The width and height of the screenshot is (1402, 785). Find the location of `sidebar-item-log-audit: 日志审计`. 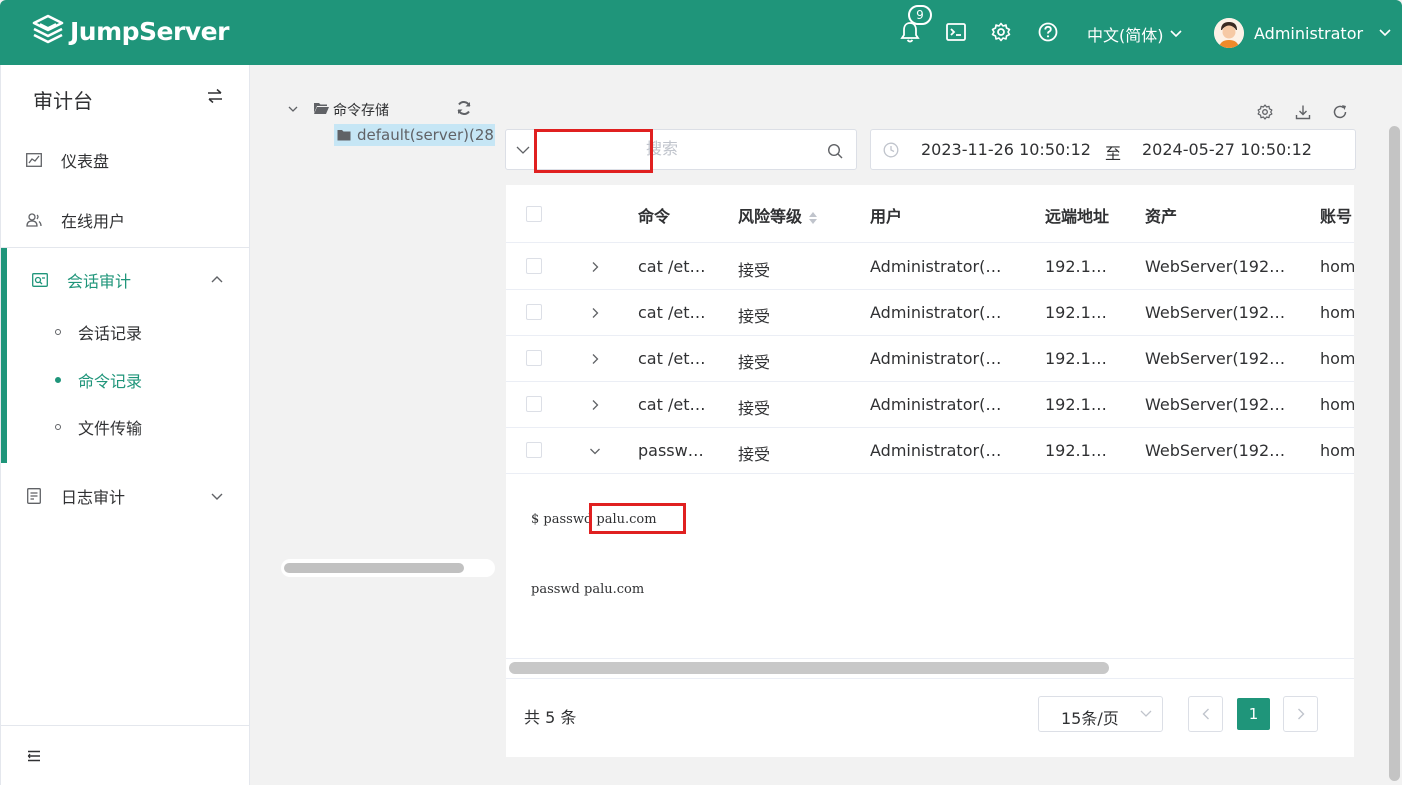

sidebar-item-log-audit: 日志审计 is located at coordinates (125, 496).